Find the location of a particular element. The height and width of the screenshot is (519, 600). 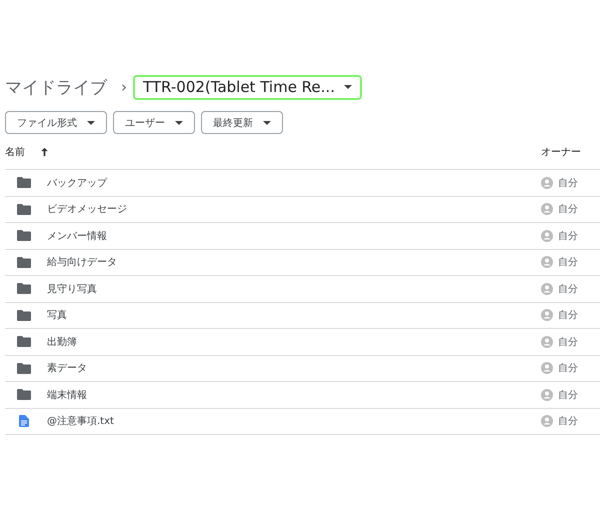

file-row: 写真 自分 is located at coordinates (302, 315).